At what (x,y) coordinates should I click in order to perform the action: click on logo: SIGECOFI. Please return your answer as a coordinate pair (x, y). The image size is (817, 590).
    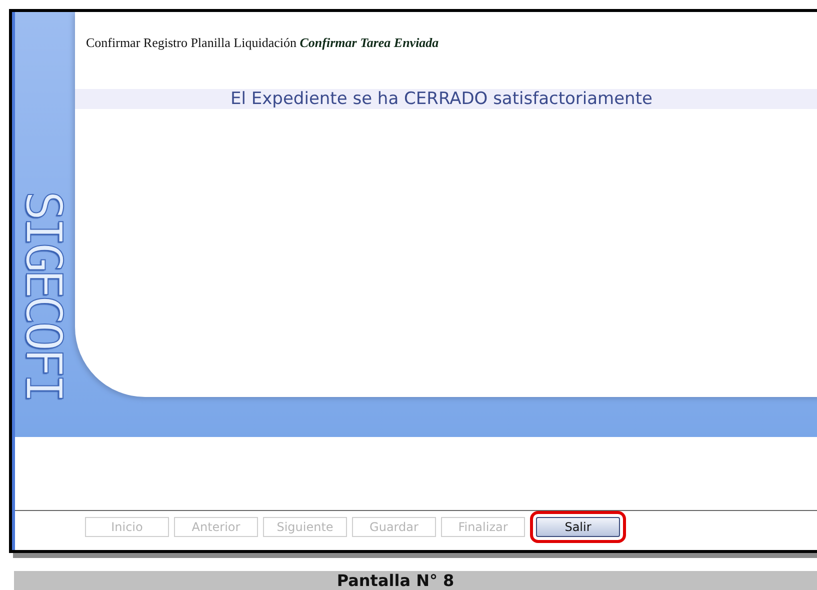
    Looking at the image, I should click on (43, 295).